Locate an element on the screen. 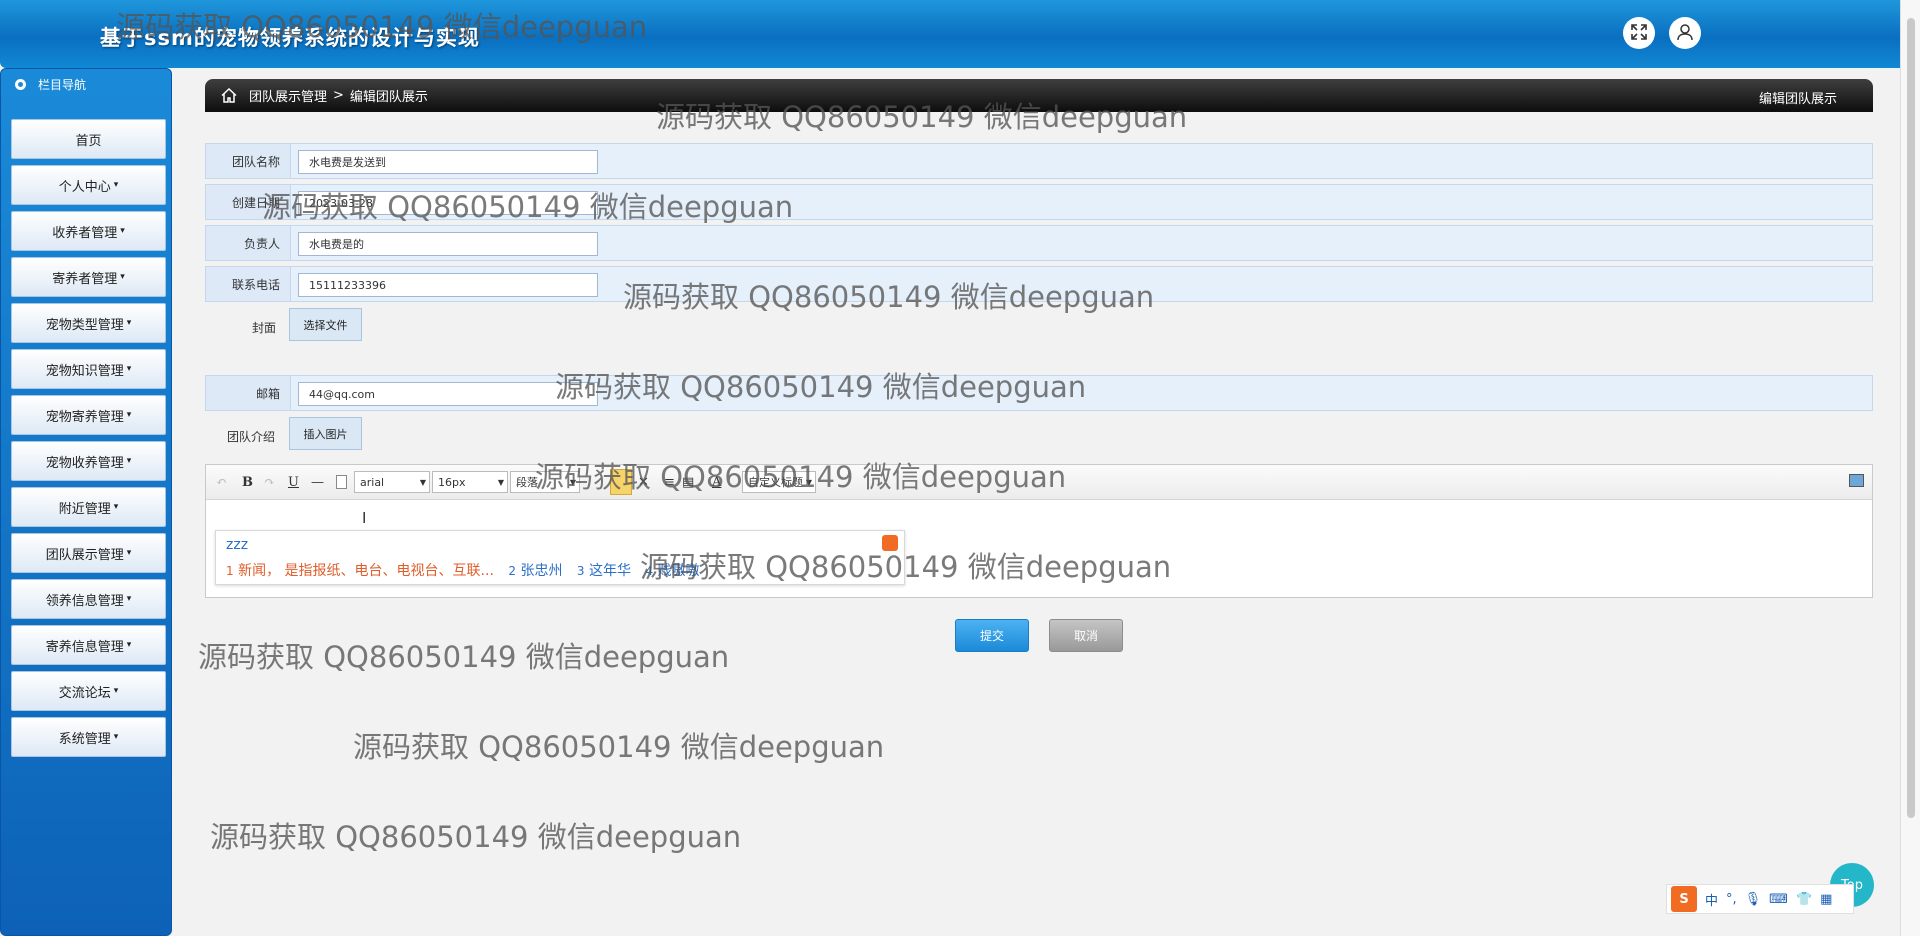 This screenshot has width=1920, height=936. skin-icon: 👕 is located at coordinates (1804, 899).